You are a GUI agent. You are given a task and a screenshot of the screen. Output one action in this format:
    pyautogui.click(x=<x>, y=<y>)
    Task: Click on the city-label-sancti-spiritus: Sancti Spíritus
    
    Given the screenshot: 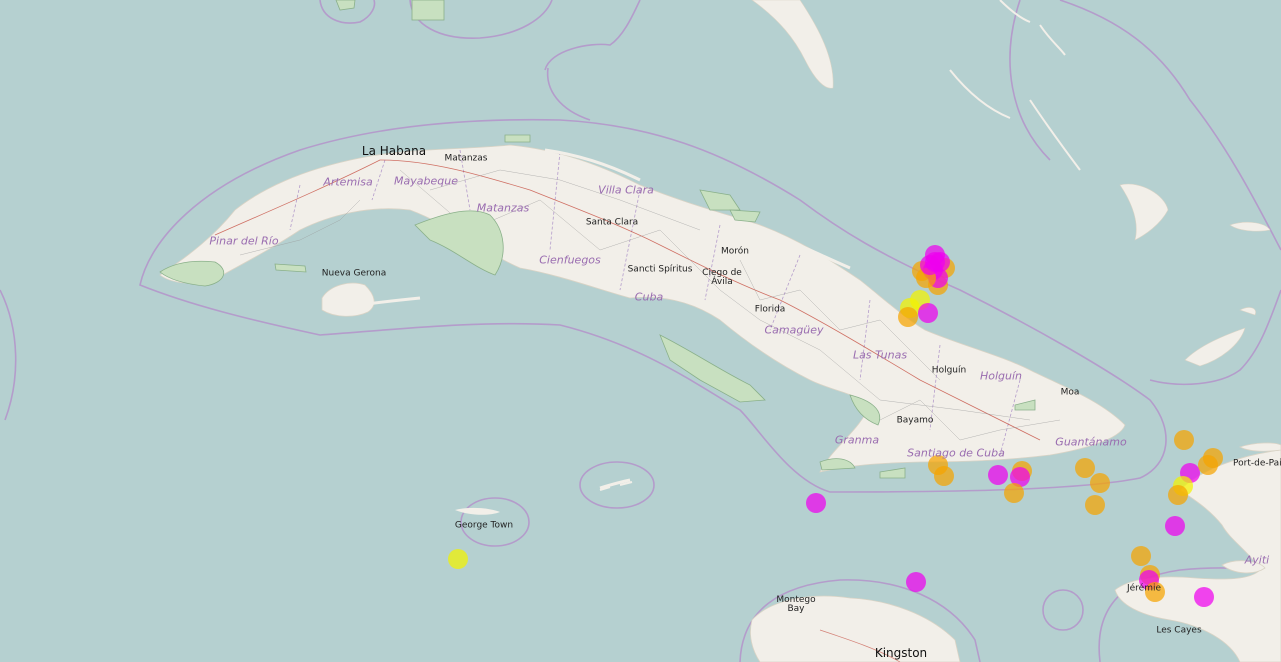 What is the action you would take?
    pyautogui.click(x=660, y=269)
    